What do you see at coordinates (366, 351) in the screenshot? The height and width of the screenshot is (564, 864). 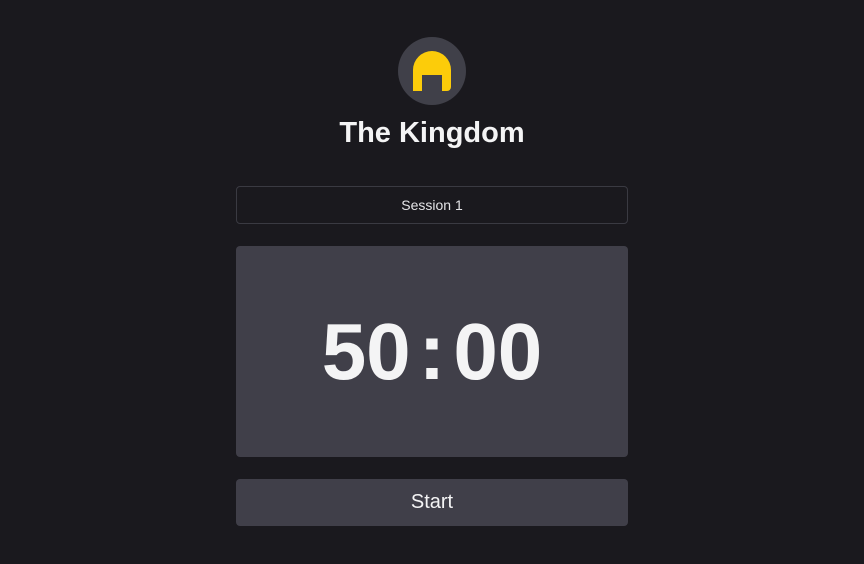 I see `timer-minutes: 50` at bounding box center [366, 351].